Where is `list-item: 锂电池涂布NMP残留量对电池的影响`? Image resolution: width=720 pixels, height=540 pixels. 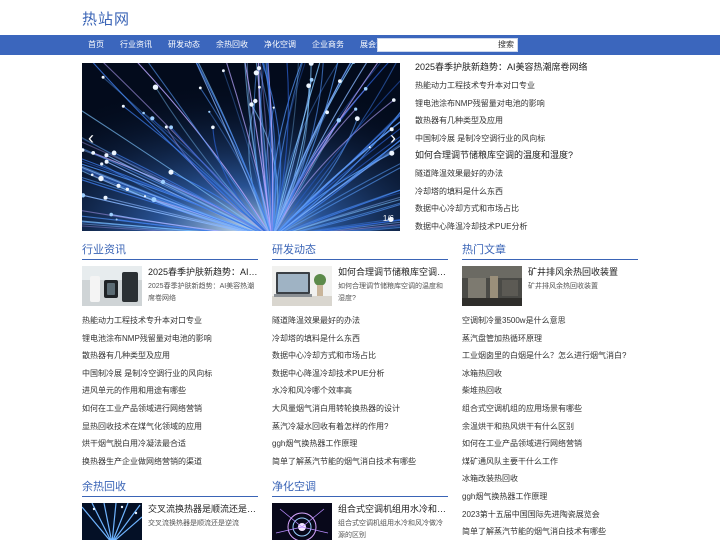 list-item: 锂电池涂布NMP残留量对电池的影响 is located at coordinates (170, 339).